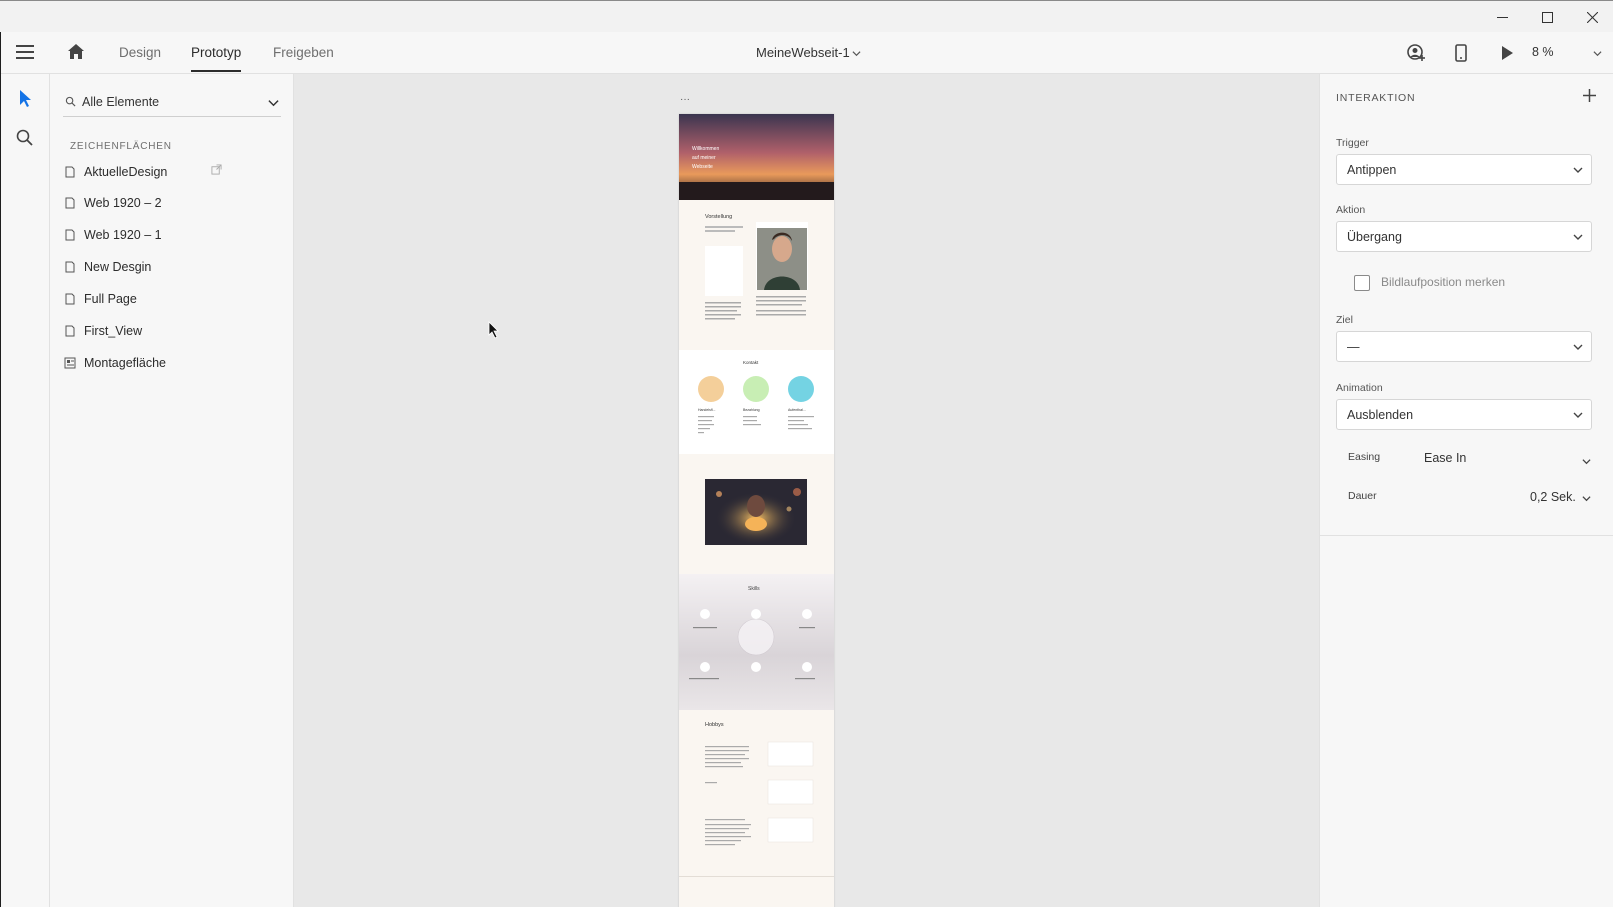 This screenshot has height=907, width=1613. What do you see at coordinates (25, 490) in the screenshot?
I see `tool-rail` at bounding box center [25, 490].